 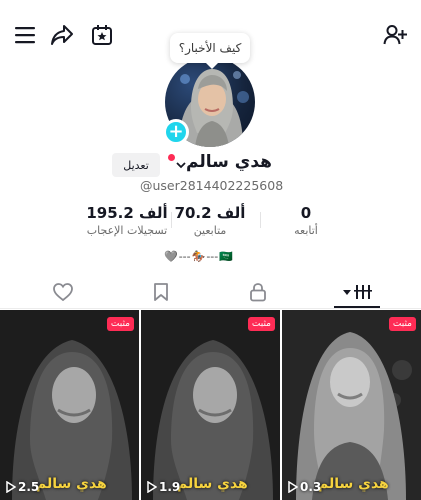 I want to click on bio-part: 🏇, so click(x=198, y=256).